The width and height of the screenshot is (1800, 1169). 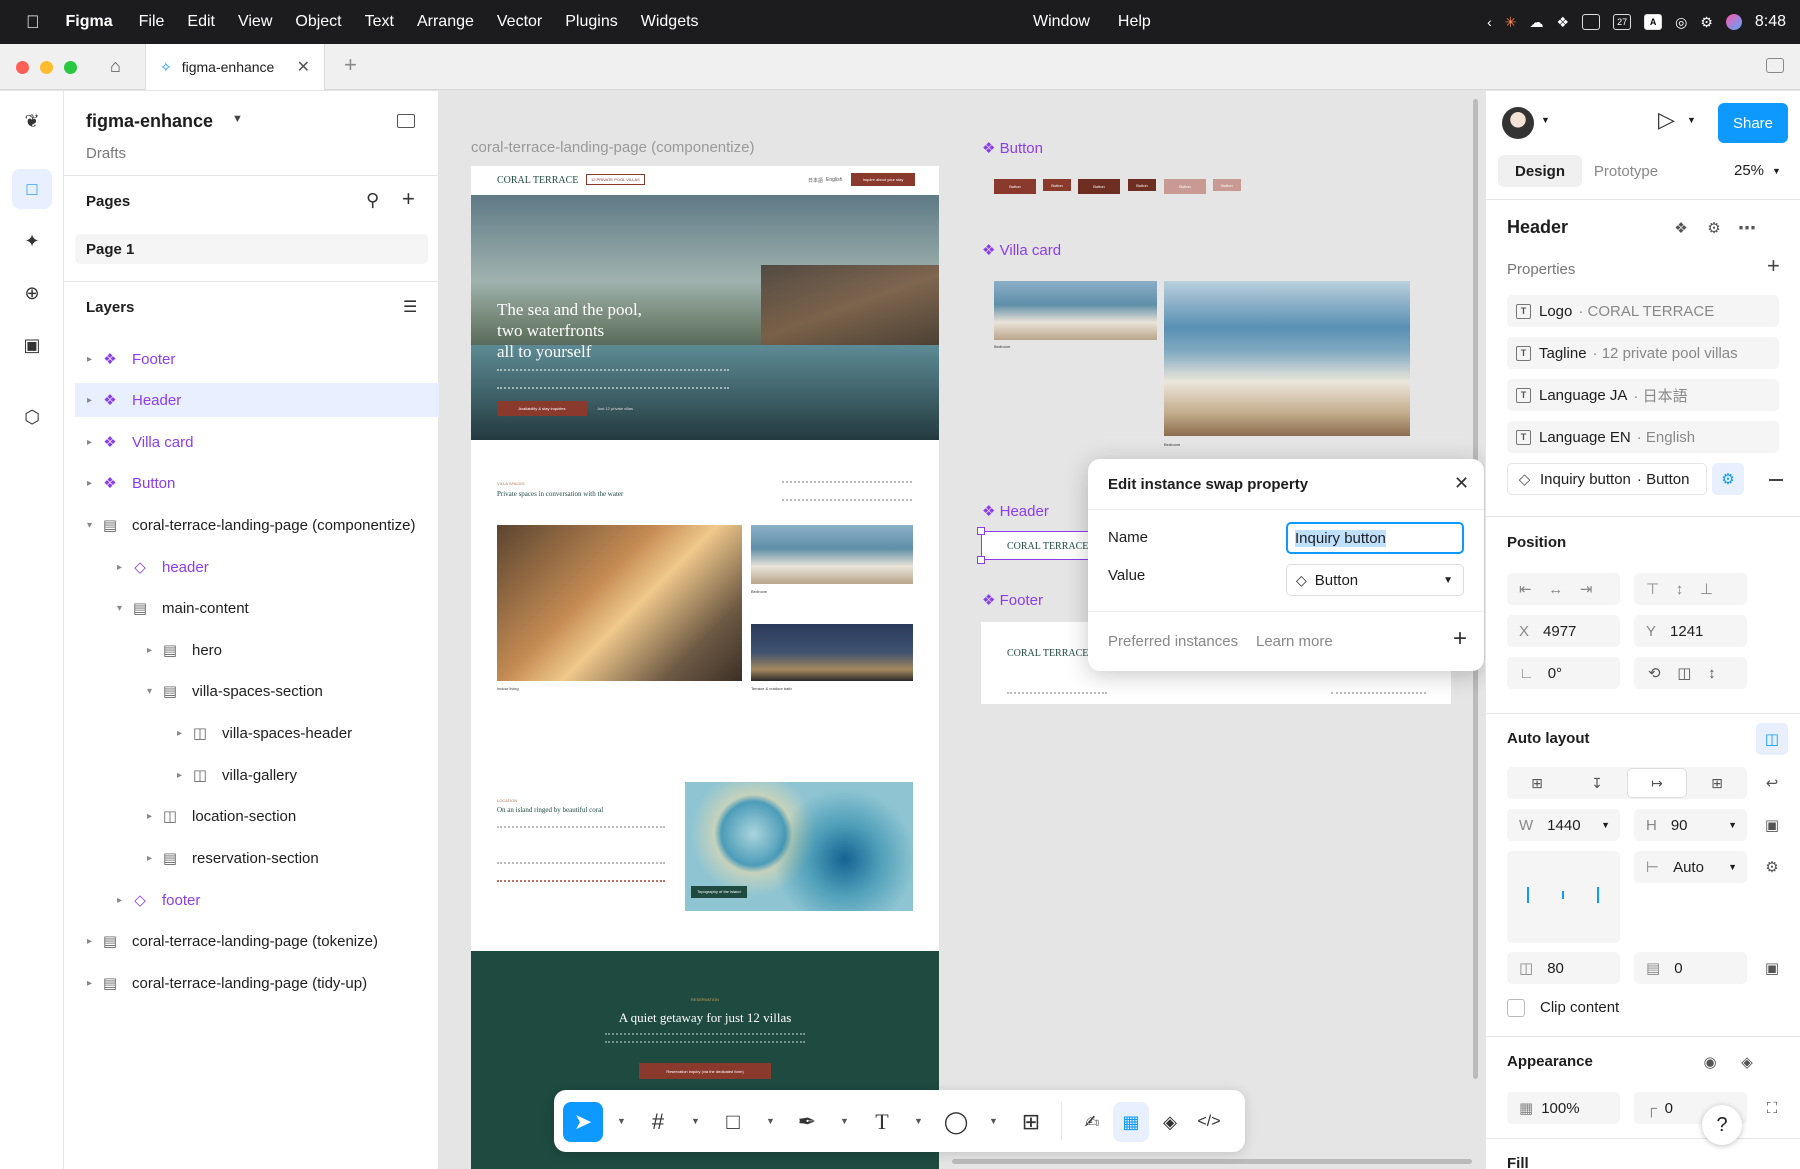 I want to click on resize-handle, so click(x=981, y=560).